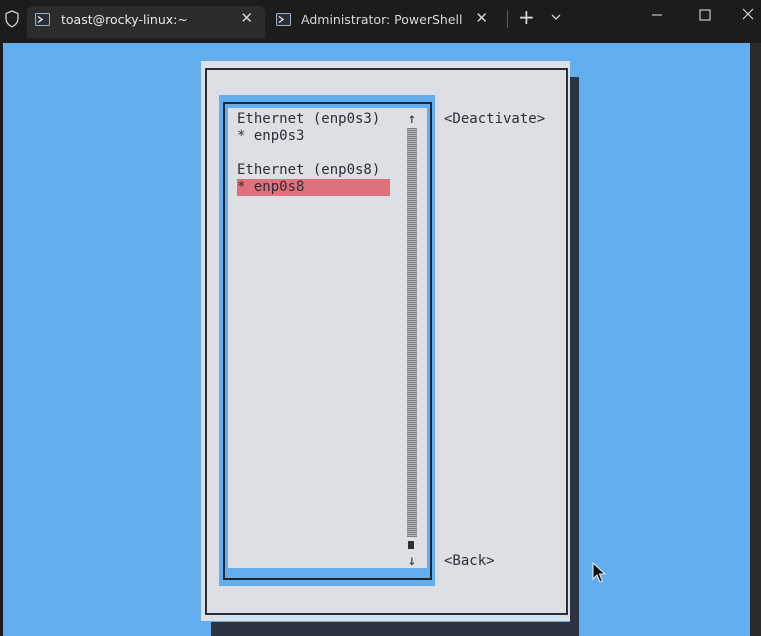 Image resolution: width=761 pixels, height=636 pixels. Describe the element at coordinates (755, 339) in the screenshot. I see `terminal-scrollbar-area` at that location.